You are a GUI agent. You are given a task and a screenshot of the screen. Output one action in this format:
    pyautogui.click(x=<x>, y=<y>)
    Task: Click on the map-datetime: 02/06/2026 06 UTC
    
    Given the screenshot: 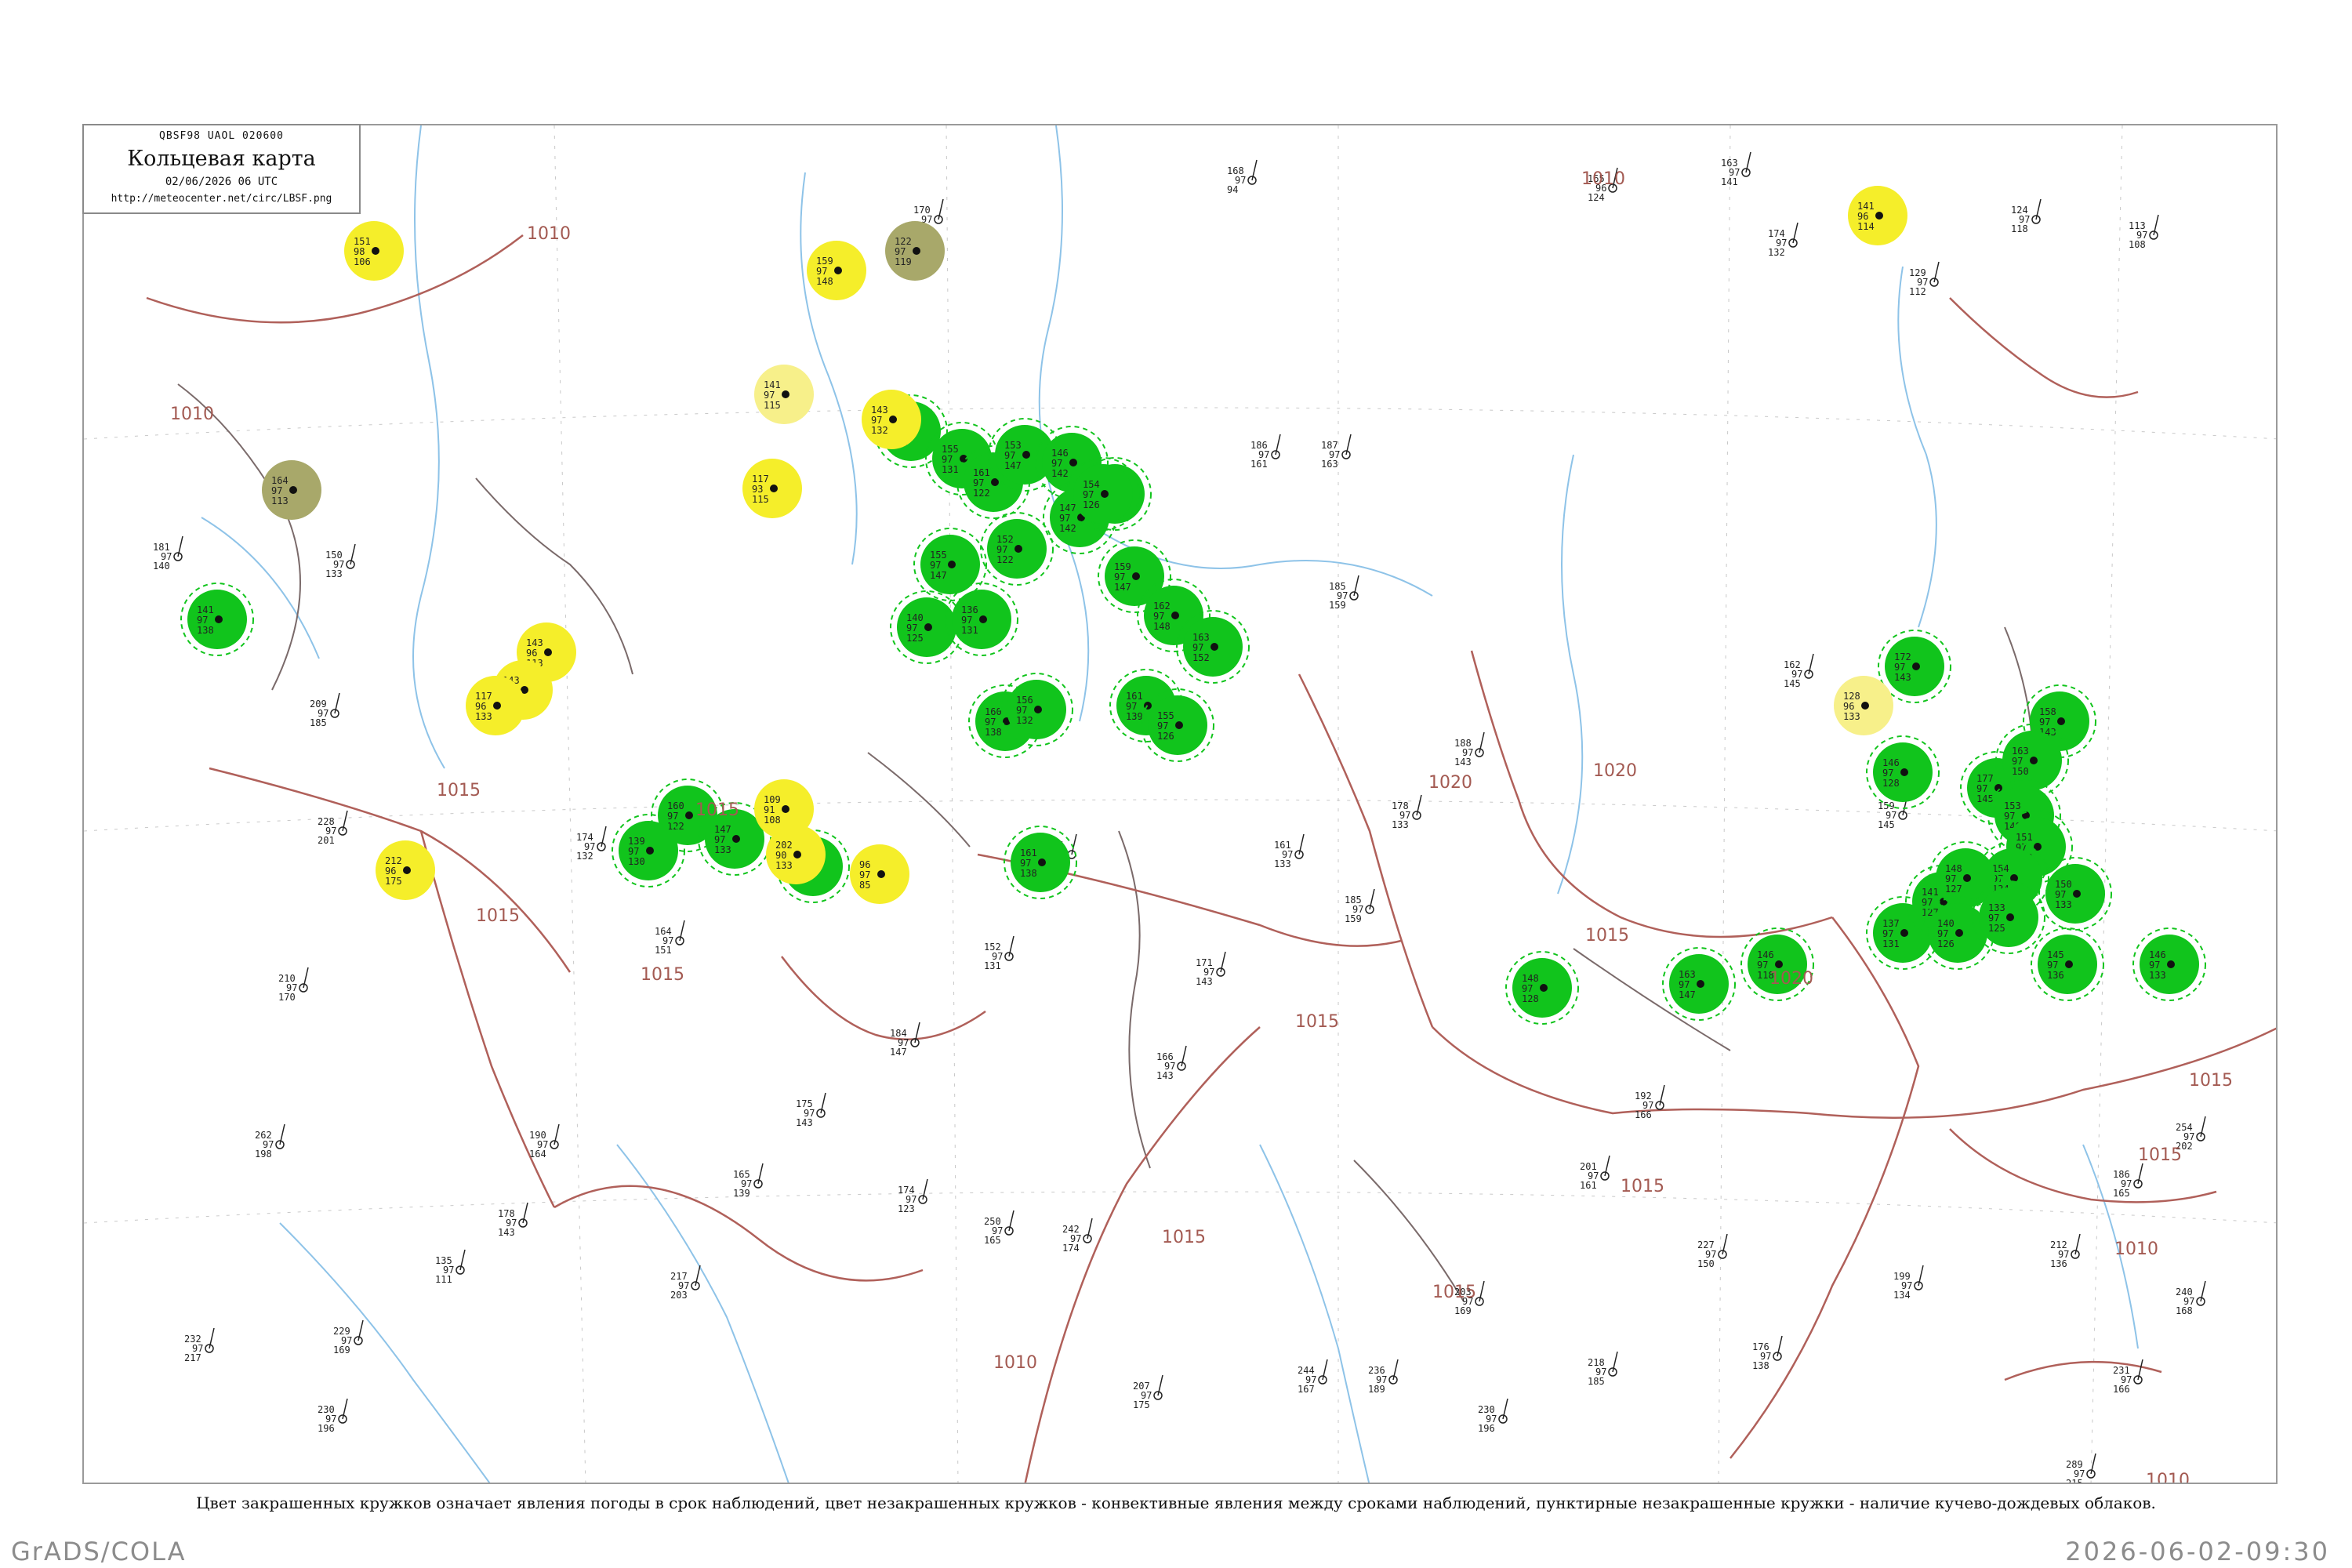 What is the action you would take?
    pyautogui.click(x=221, y=182)
    